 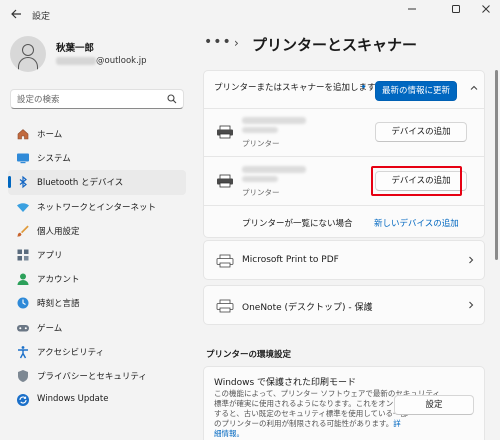 What do you see at coordinates (297, 224) in the screenshot?
I see `printer-not-listed-label: プリンターが一覧にない場合` at bounding box center [297, 224].